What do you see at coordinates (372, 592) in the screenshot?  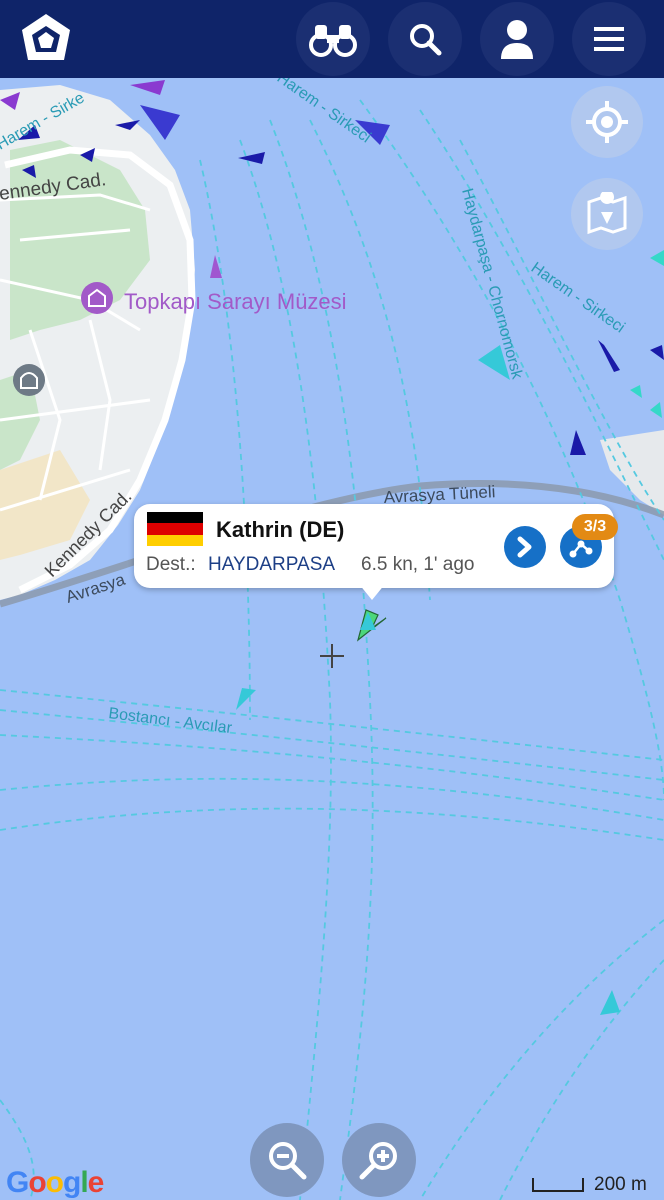 I see `popup-pointer` at bounding box center [372, 592].